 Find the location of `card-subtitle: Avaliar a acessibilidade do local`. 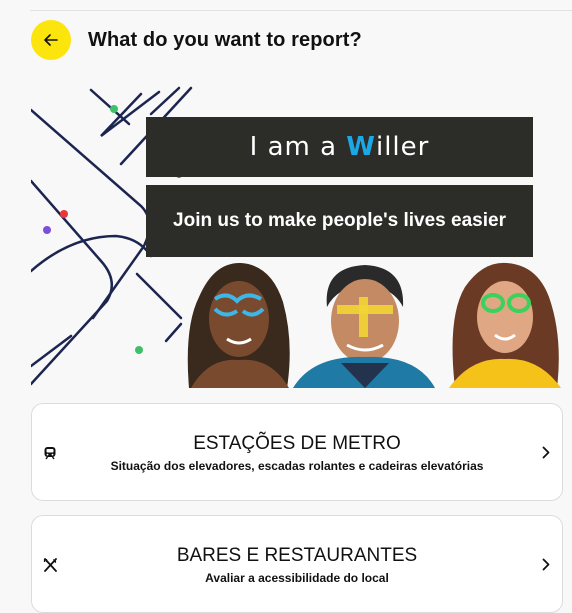

card-subtitle: Avaliar a acessibilidade do local is located at coordinates (297, 578).